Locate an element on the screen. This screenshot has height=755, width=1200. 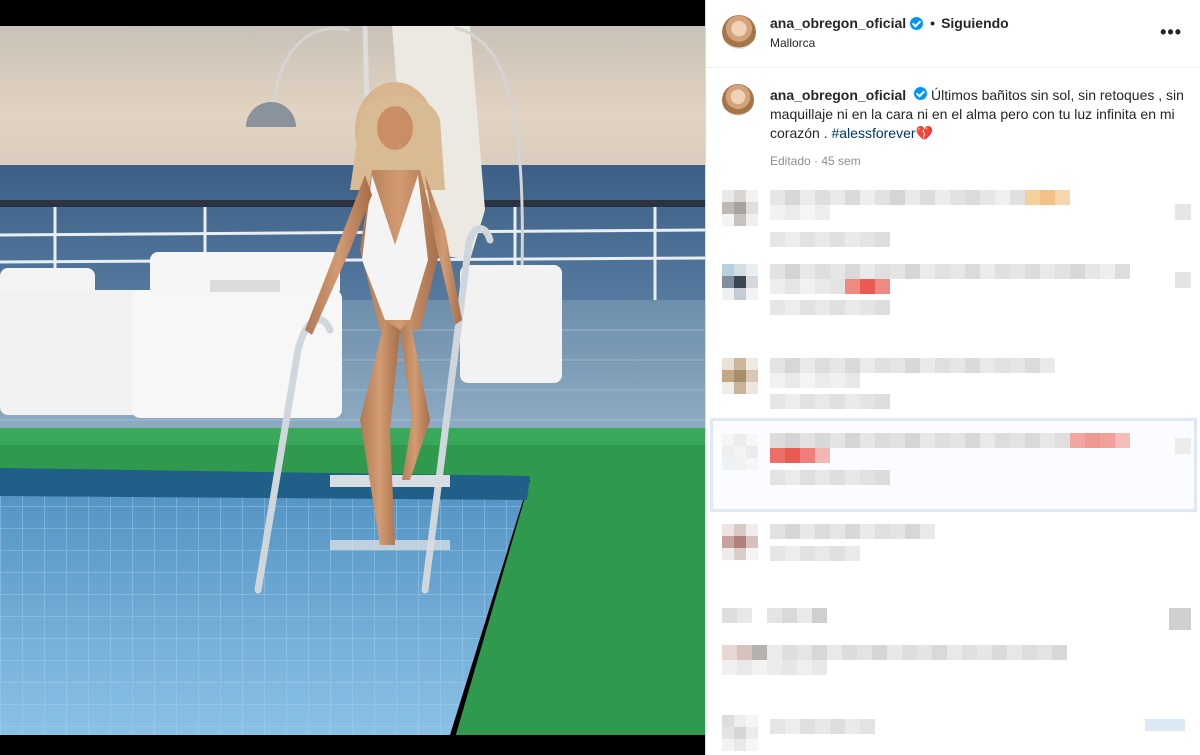
more-options-icon: ••• is located at coordinates (1171, 32).